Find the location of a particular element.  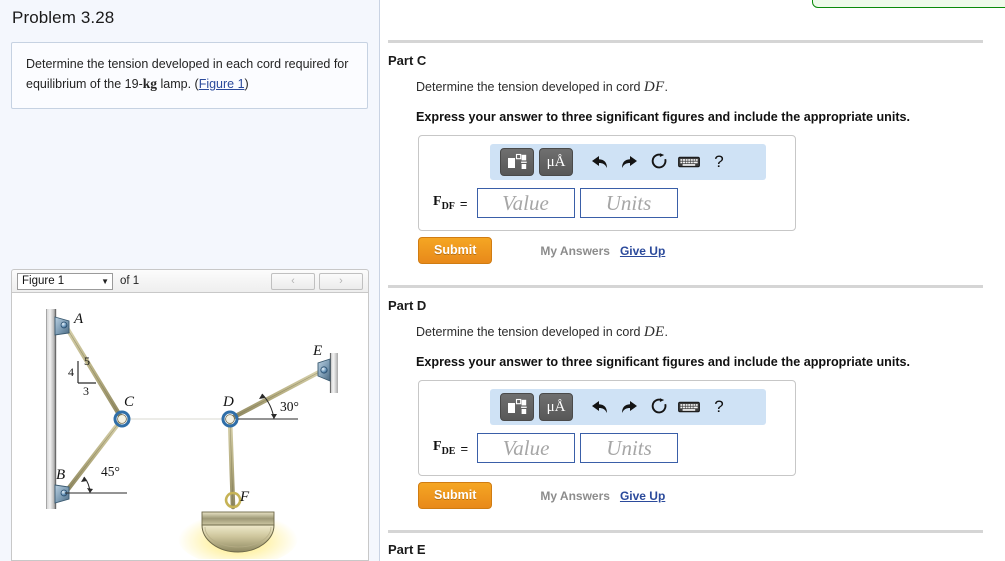

part-d-value-placeholder: Value is located at coordinates (526, 447).